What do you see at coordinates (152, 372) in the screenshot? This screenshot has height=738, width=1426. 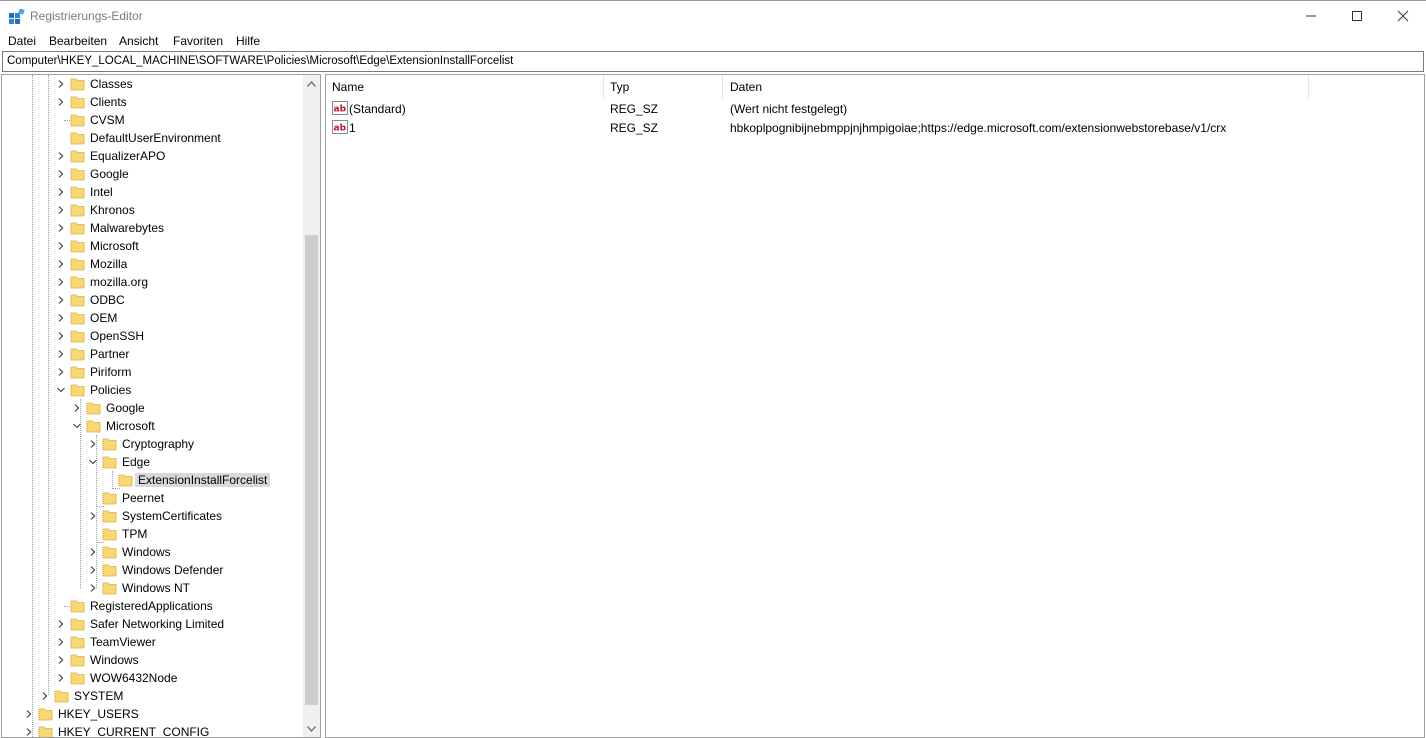 I see `tree-item: Piriform` at bounding box center [152, 372].